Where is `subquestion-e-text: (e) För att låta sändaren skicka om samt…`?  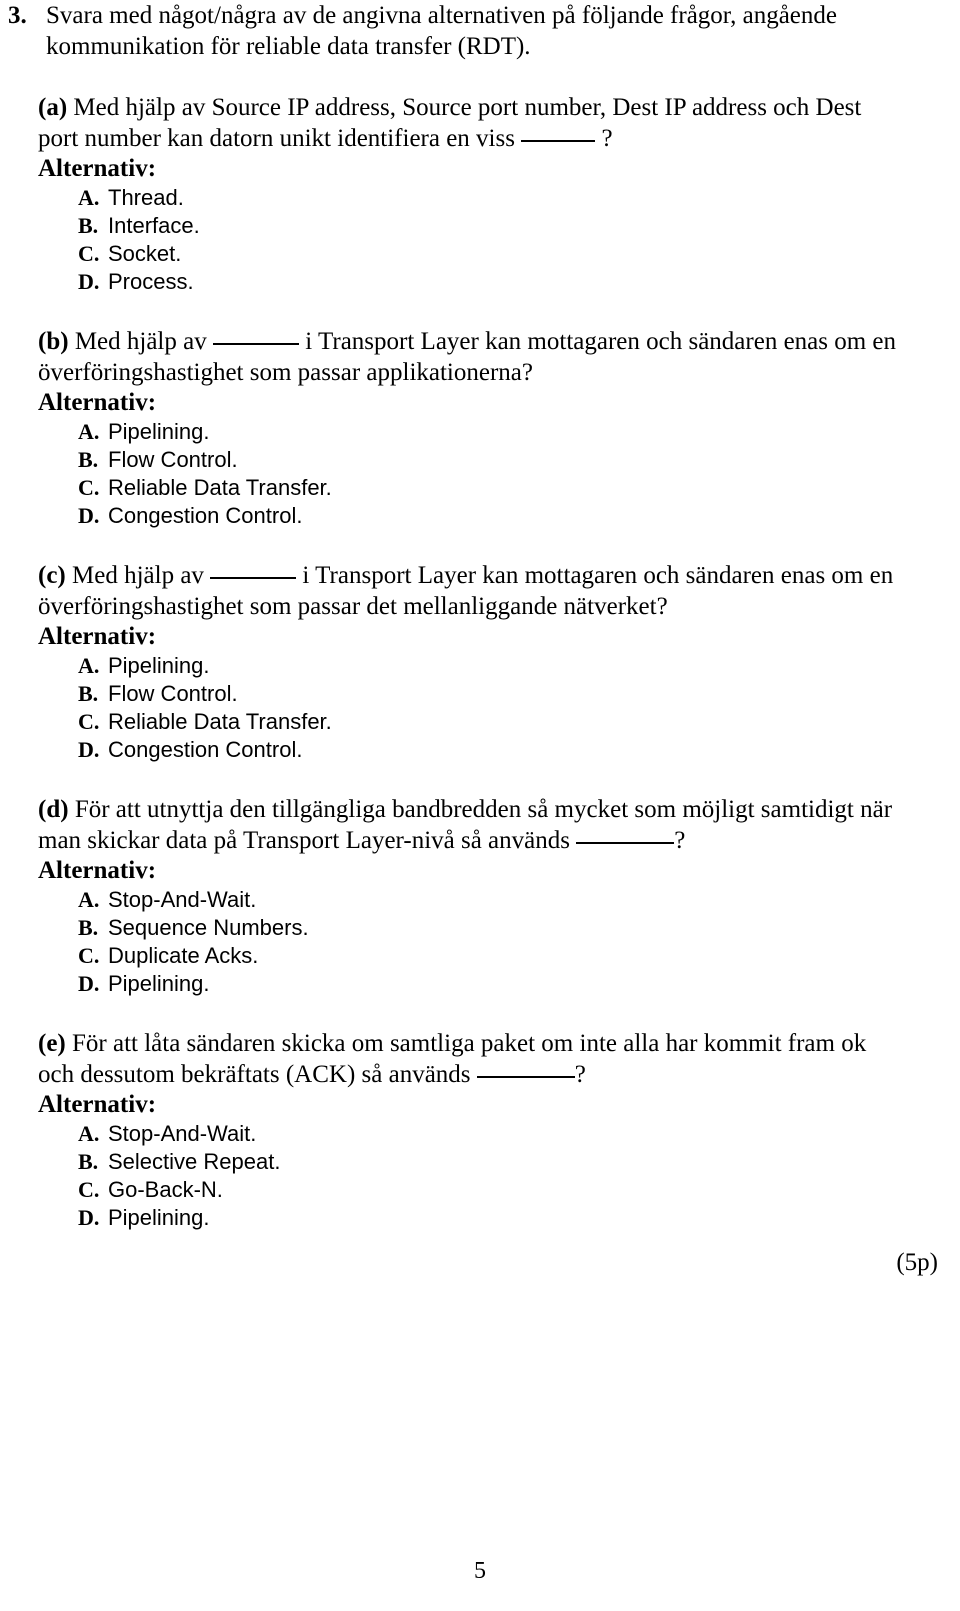
subquestion-e-text: (e) För att låta sändaren skicka om samt… is located at coordinates (469, 1059).